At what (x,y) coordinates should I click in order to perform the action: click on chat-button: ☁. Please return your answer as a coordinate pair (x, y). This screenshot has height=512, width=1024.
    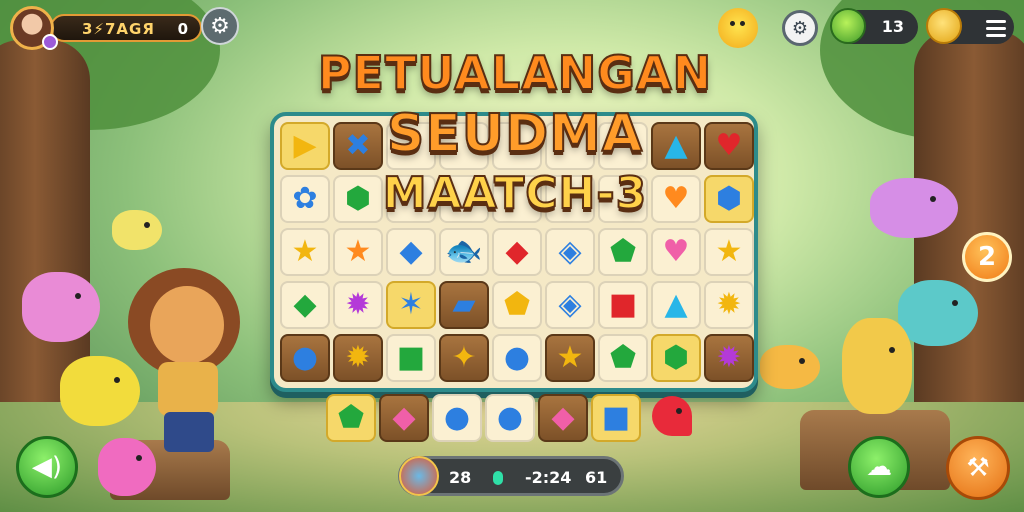
    Looking at the image, I should click on (879, 467).